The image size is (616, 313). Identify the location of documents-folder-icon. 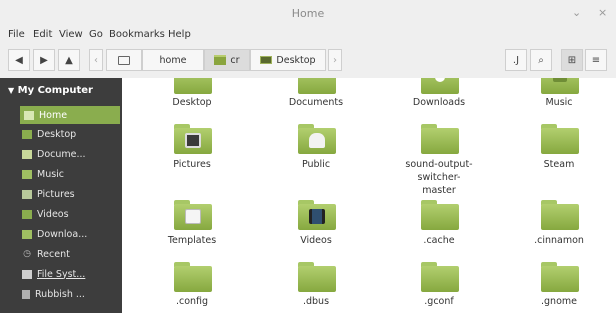
(317, 86).